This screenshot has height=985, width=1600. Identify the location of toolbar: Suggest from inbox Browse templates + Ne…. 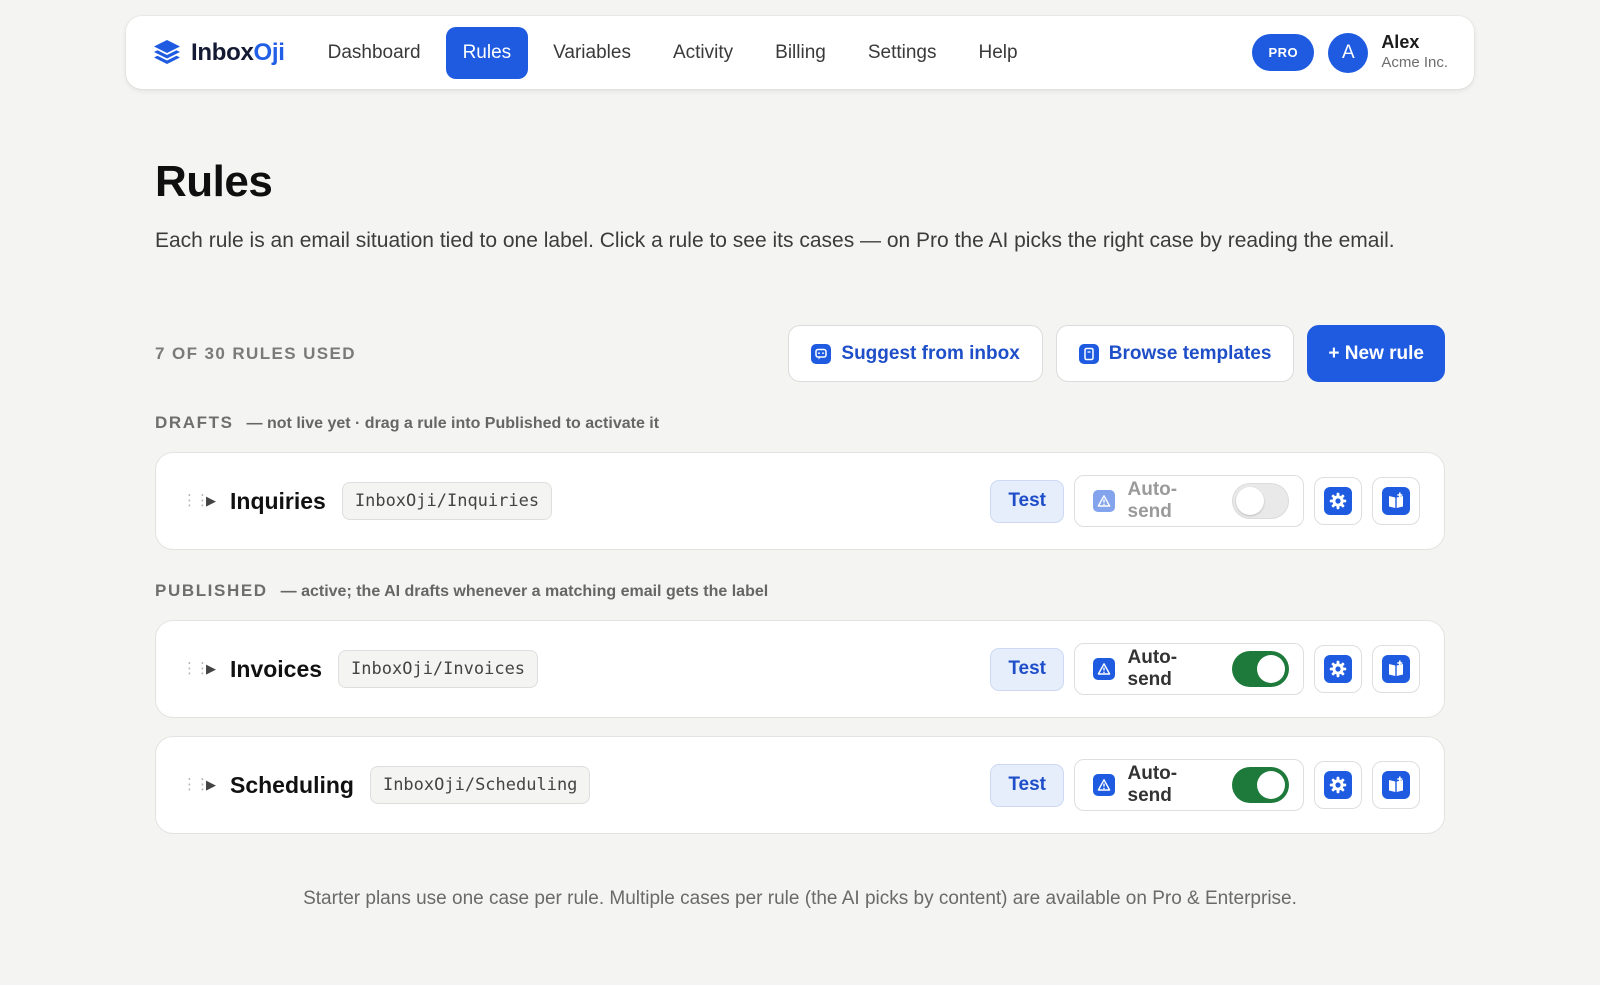
(1116, 353).